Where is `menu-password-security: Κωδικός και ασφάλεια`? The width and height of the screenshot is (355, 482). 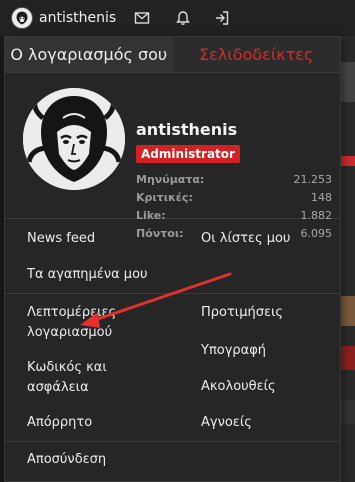
menu-password-security: Κωδικός και ασφάλεια is located at coordinates (67, 378).